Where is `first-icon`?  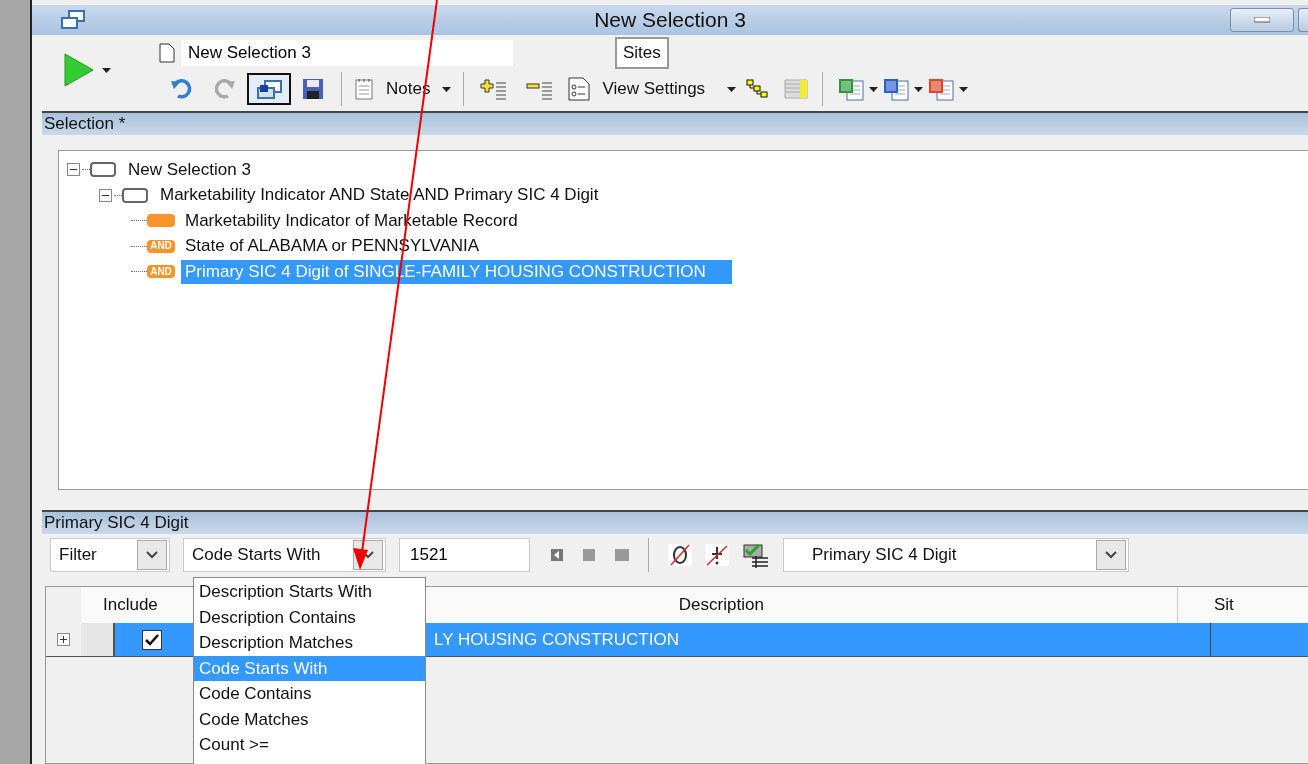 first-icon is located at coordinates (557, 555).